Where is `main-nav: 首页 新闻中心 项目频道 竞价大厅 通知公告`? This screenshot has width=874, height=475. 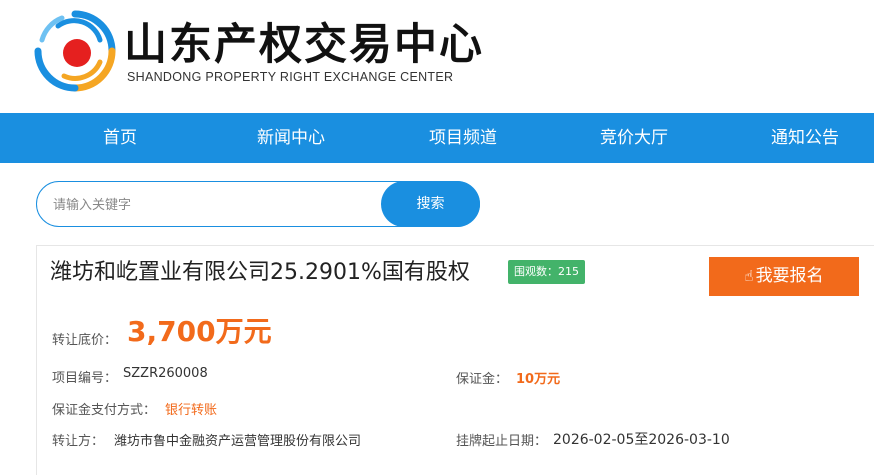 main-nav: 首页 新闻中心 项目频道 竞价大厅 通知公告 is located at coordinates (437, 138).